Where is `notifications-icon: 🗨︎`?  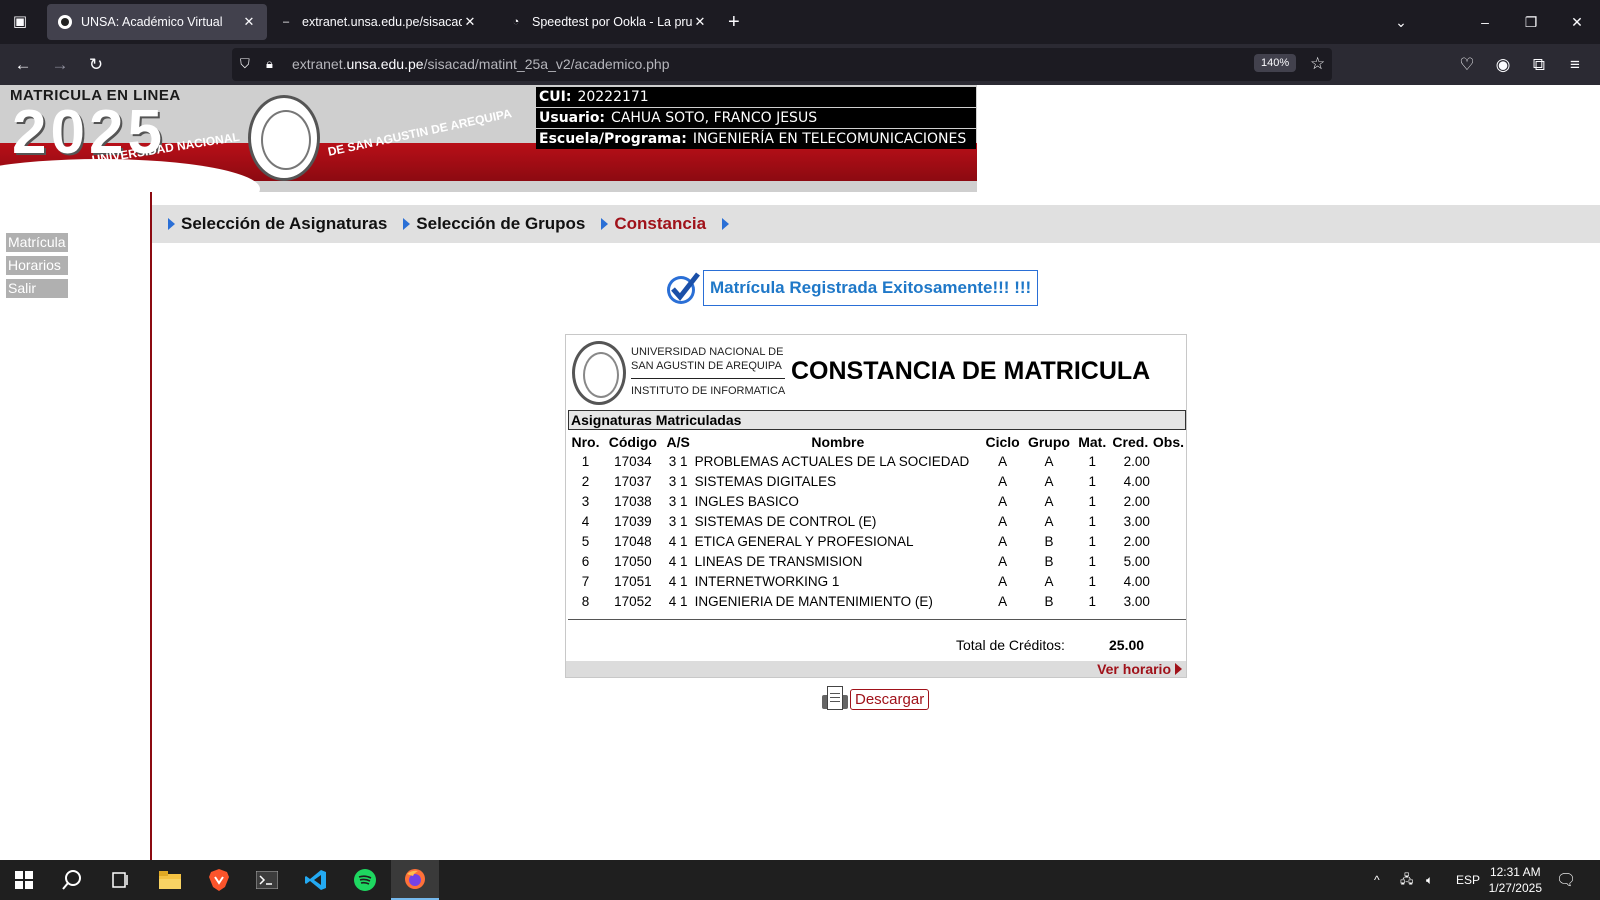 notifications-icon: 🗨︎ is located at coordinates (1566, 880).